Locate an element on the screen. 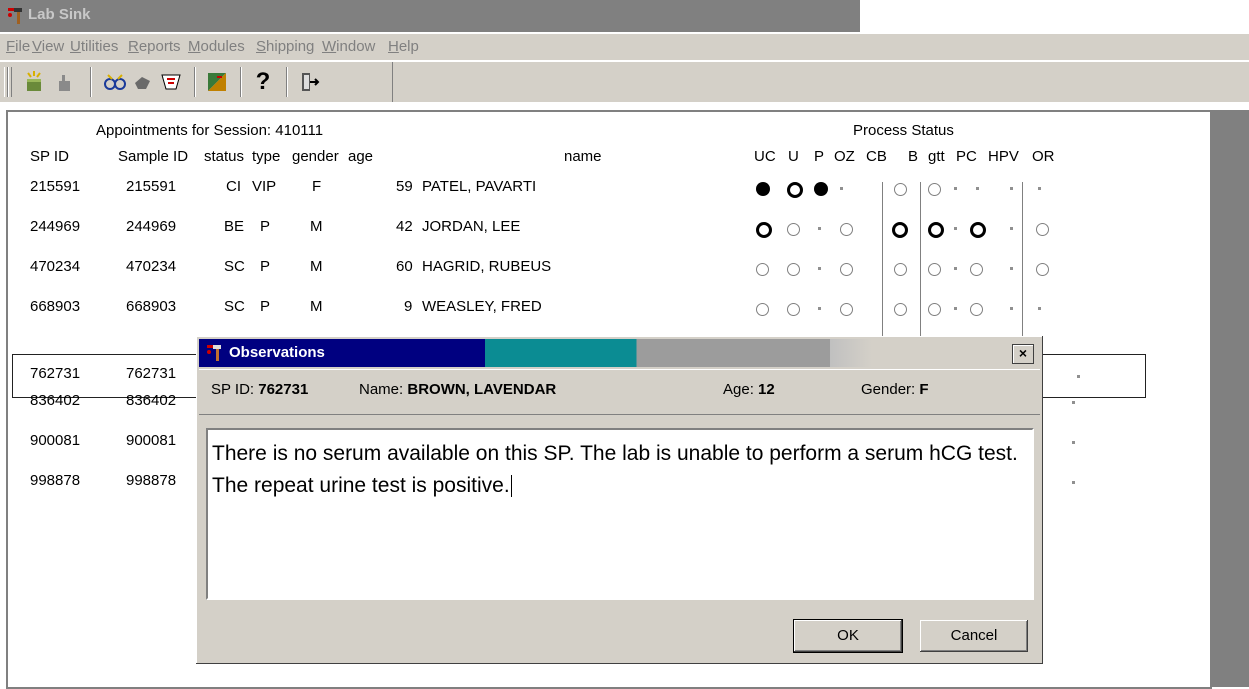 Image resolution: width=1249 pixels, height=689 pixels. col-sp-id: SP ID is located at coordinates (49, 156).